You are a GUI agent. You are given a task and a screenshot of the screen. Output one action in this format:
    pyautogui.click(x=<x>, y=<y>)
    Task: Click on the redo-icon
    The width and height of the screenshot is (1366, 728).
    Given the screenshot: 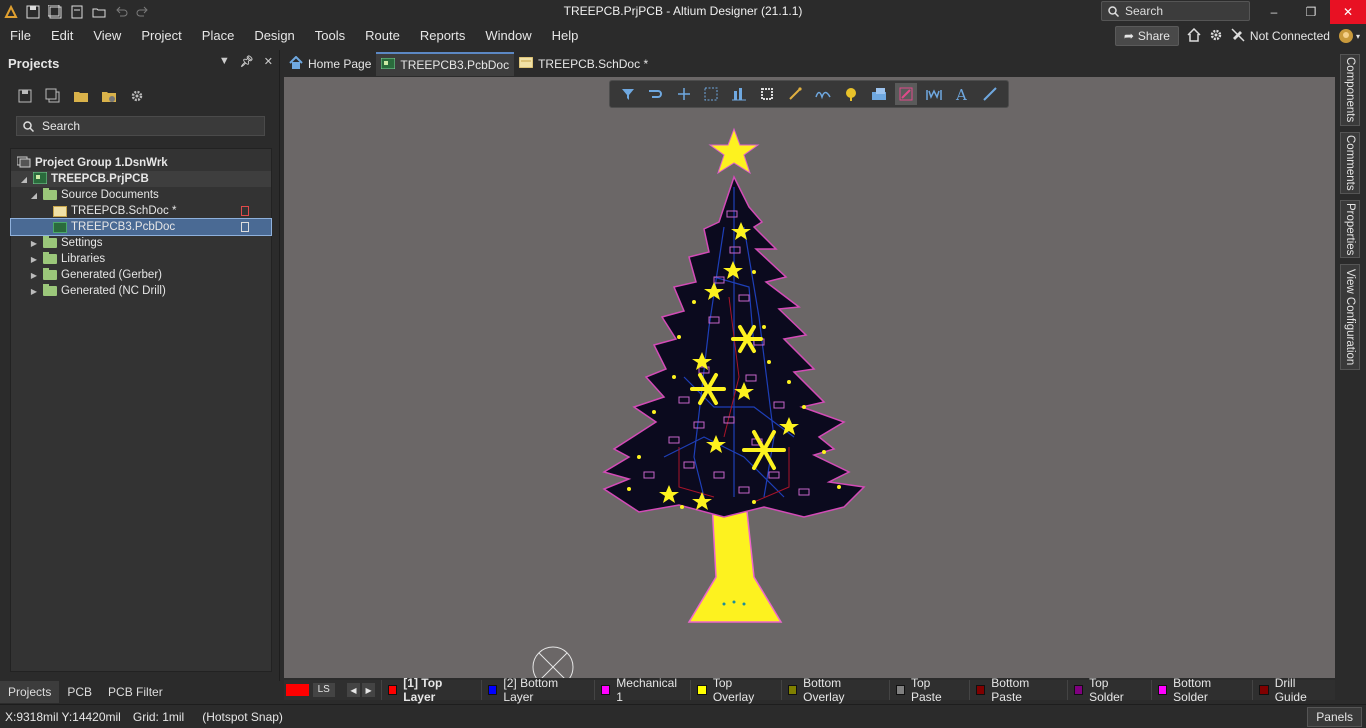 What is the action you would take?
    pyautogui.click(x=143, y=12)
    